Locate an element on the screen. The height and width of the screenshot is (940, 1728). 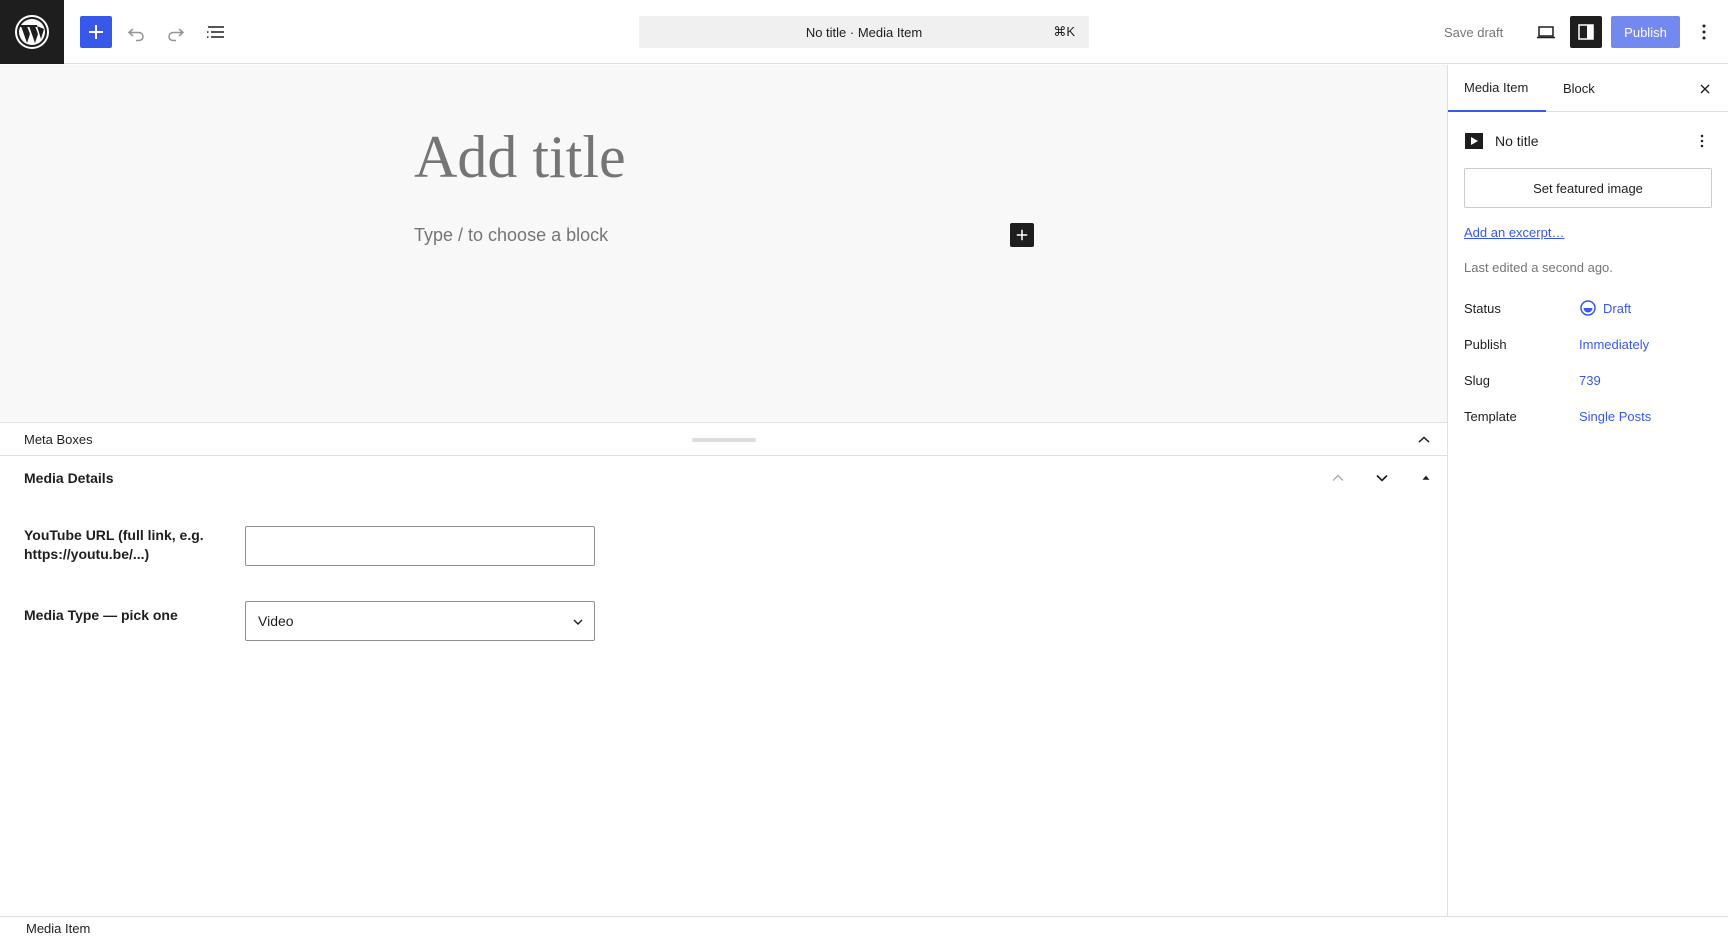
last-edited-text: Last edited a second ago. is located at coordinates (1538, 267).